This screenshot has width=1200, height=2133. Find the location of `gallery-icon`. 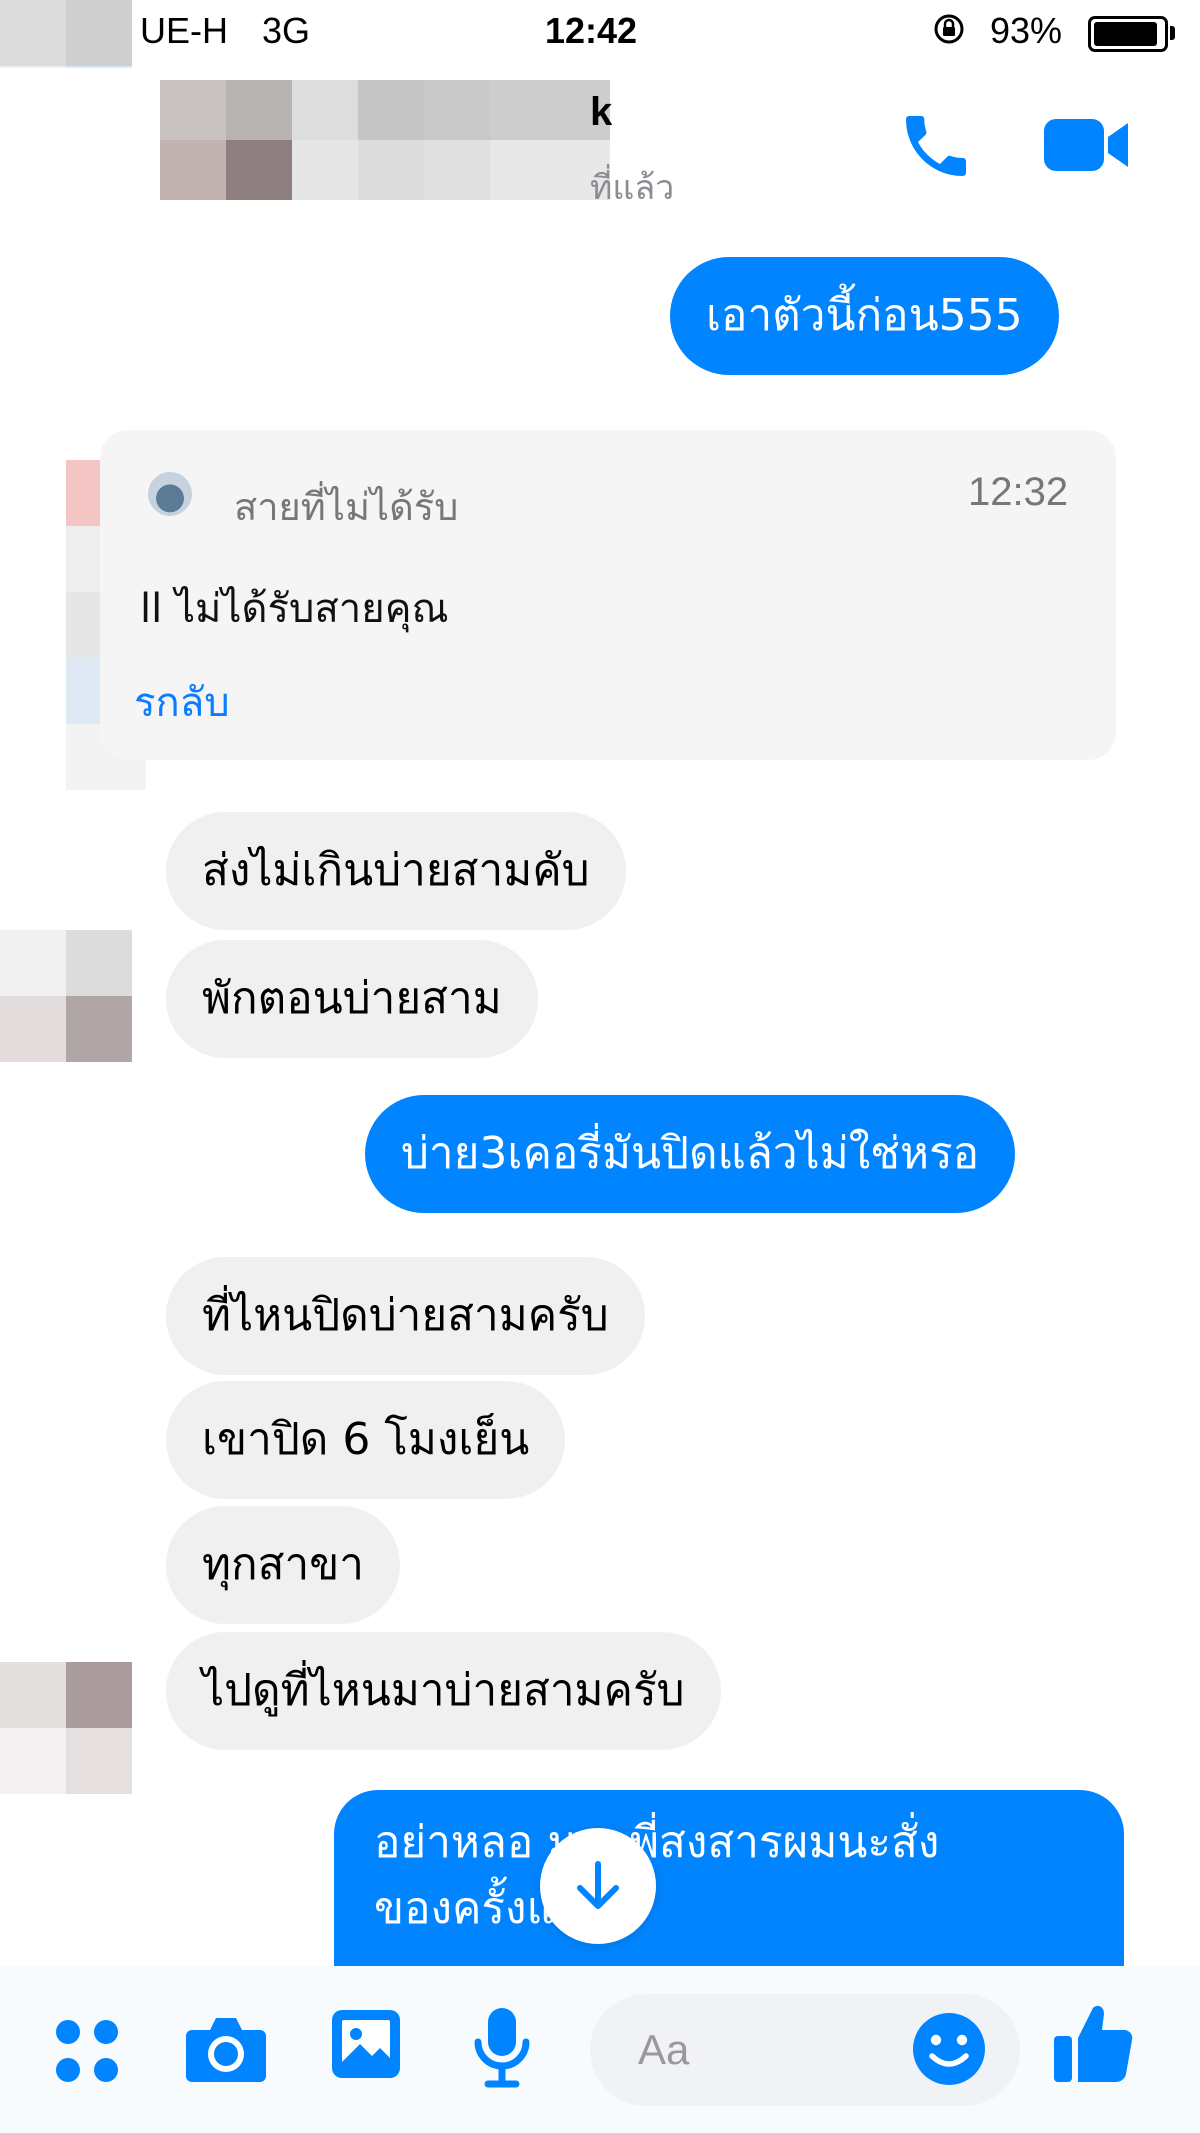

gallery-icon is located at coordinates (366, 2044).